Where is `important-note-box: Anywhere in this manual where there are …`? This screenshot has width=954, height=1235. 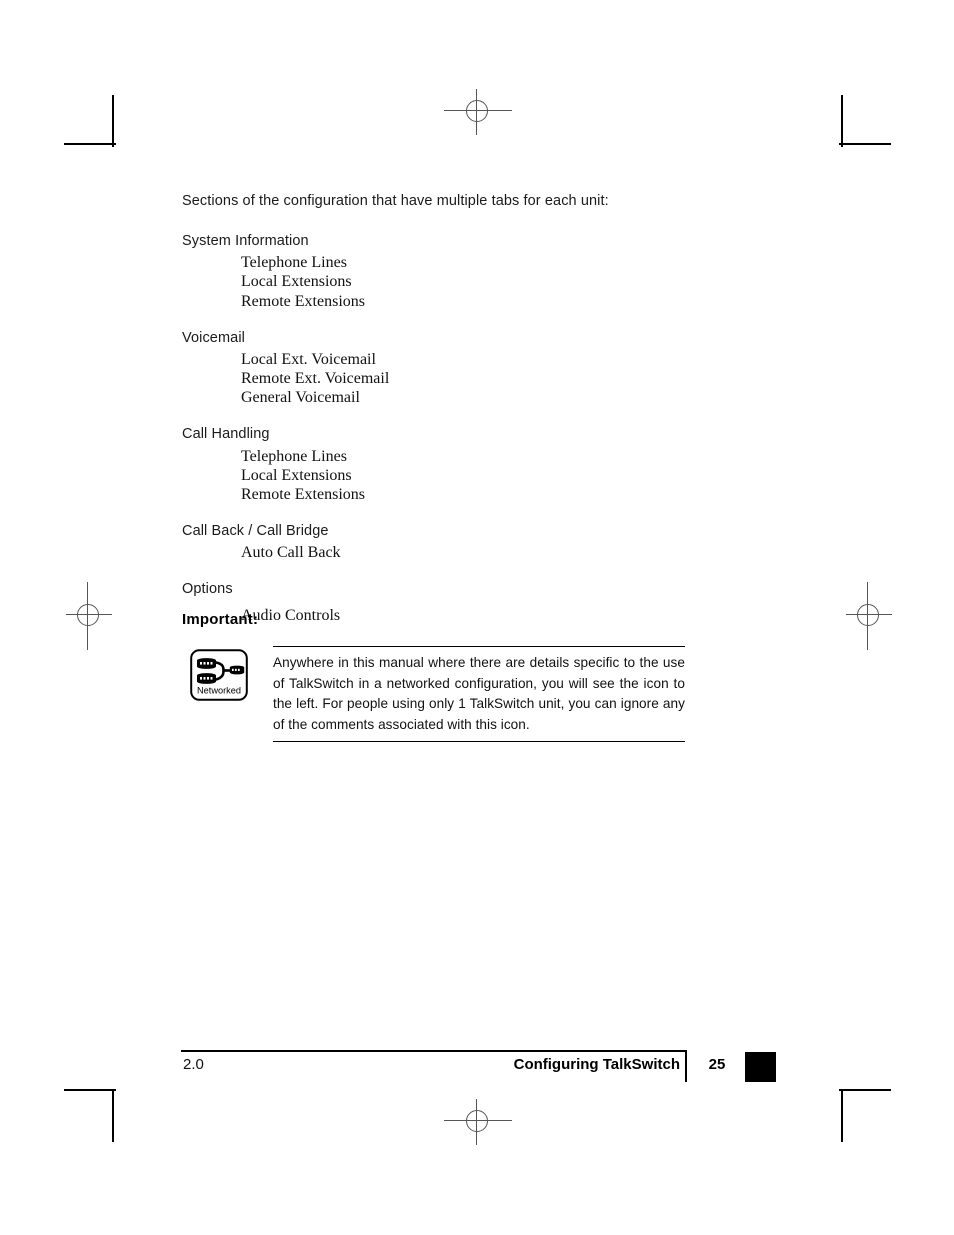
important-note-box: Anywhere in this manual where there are … is located at coordinates (479, 694).